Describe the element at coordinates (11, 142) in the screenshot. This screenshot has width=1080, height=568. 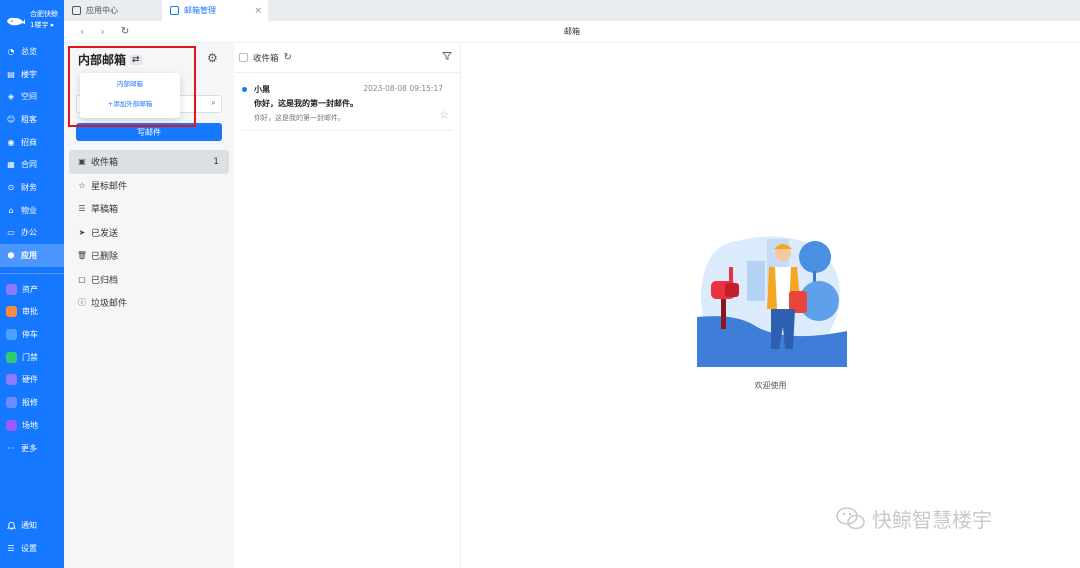
I see `investment-icon: ◉` at that location.